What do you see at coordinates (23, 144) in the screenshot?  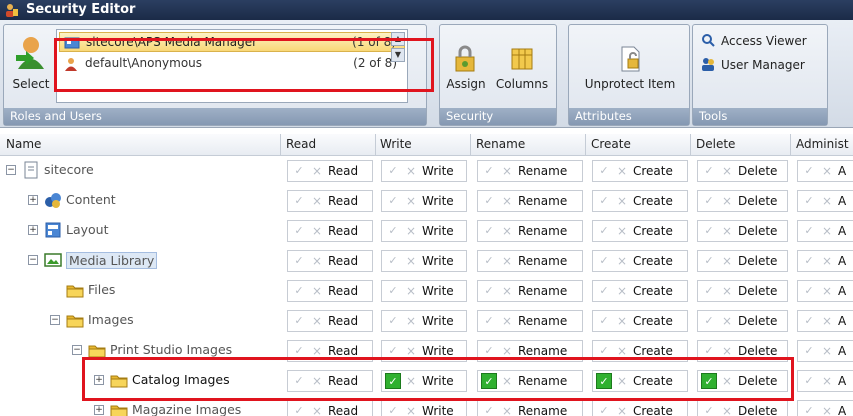 I see `column-header-name: Name` at bounding box center [23, 144].